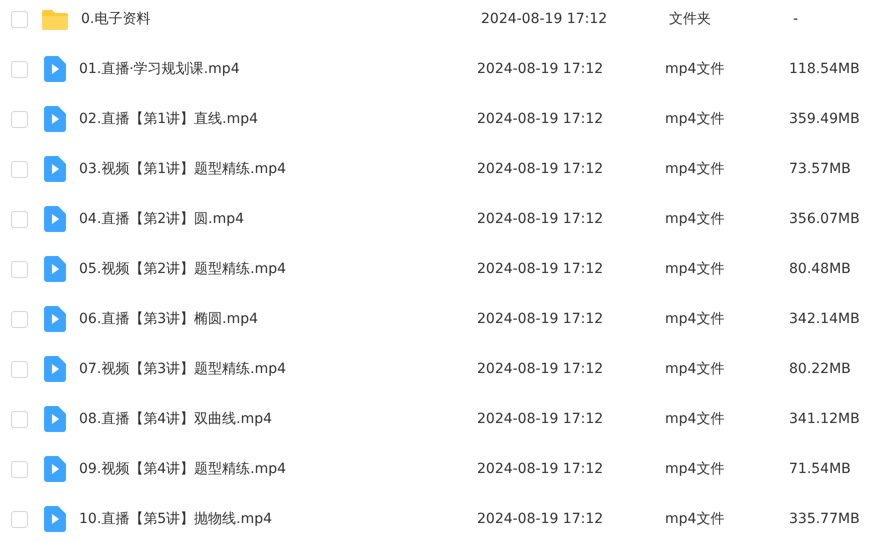  I want to click on file-name: 01.直播·学习规划课.mp4, so click(278, 69).